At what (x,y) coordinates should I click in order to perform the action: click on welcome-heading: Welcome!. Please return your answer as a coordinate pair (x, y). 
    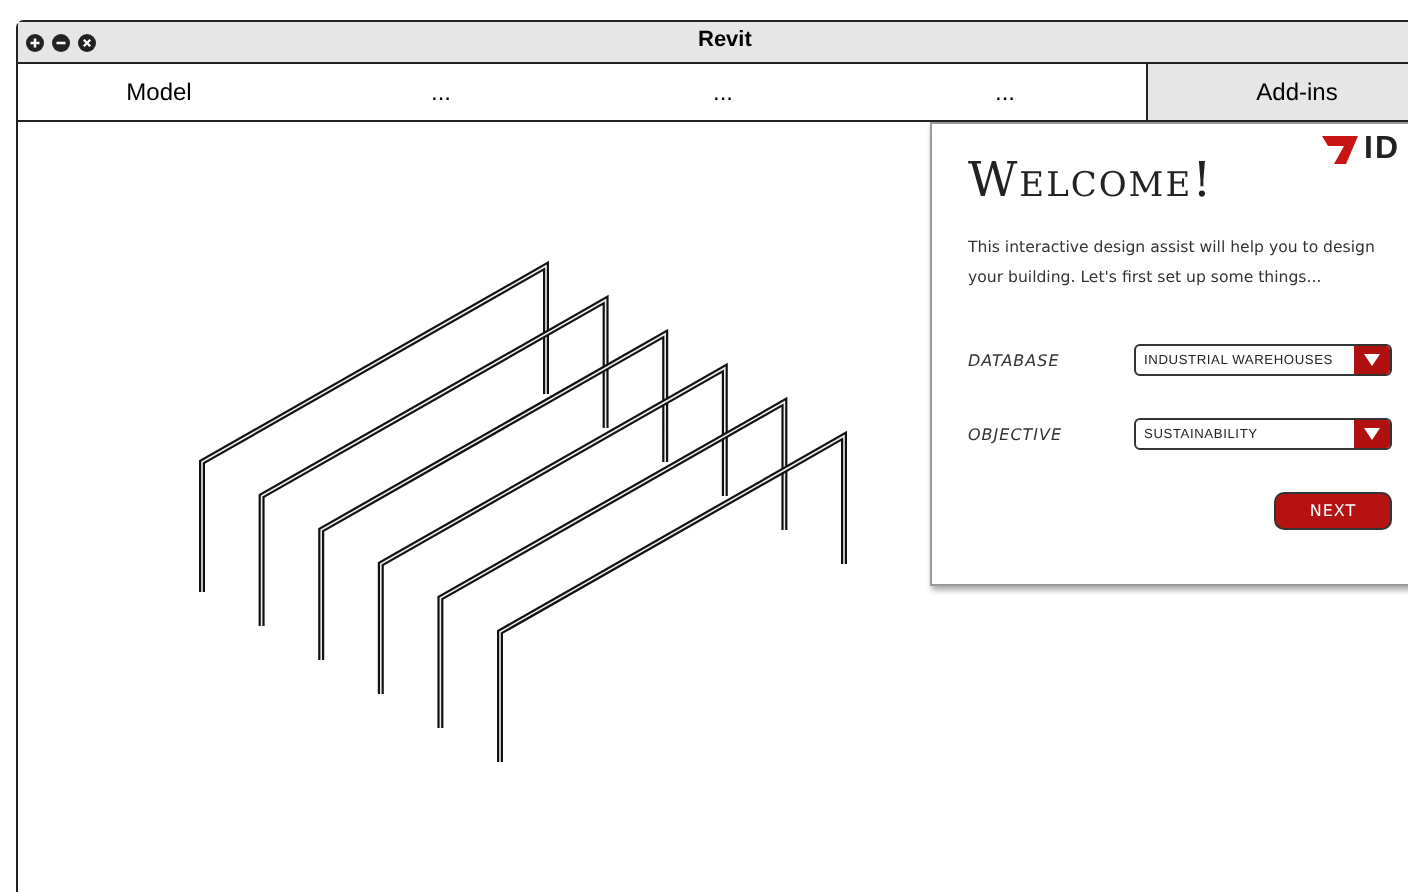
    Looking at the image, I should click on (1091, 180).